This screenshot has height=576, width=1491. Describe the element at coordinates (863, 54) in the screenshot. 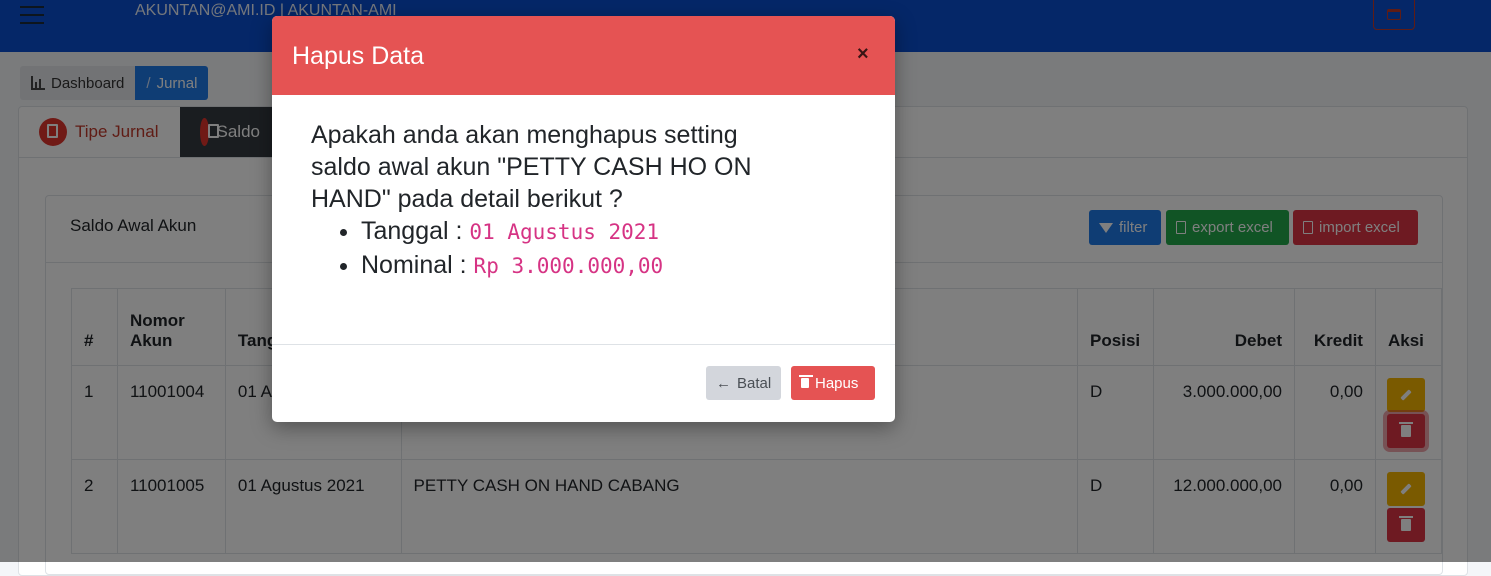

I see `close-icon: ×` at that location.